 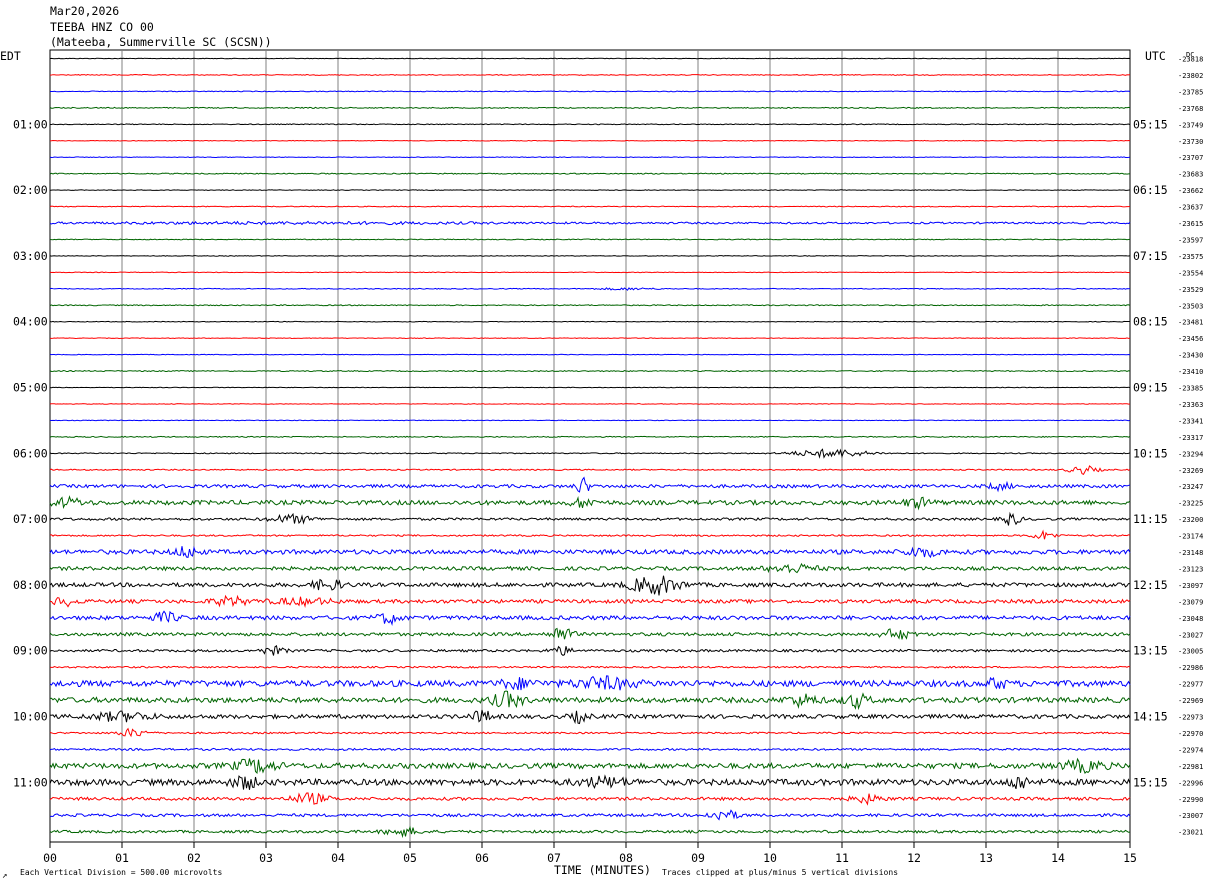 I want to click on x-tick-label: 02, so click(x=194, y=858).